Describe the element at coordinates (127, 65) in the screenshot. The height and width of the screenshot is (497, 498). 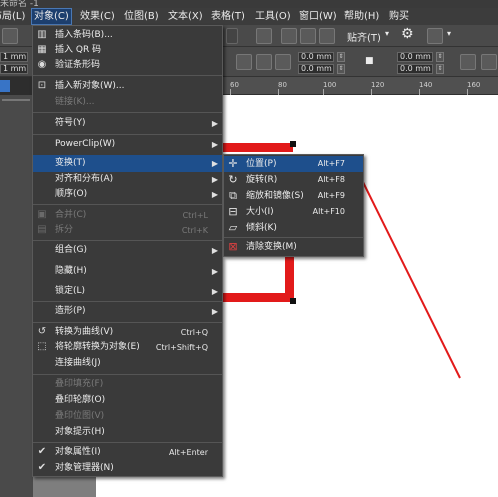
I see `menu-item-validate-barcode: ◉ 验证条形码` at that location.